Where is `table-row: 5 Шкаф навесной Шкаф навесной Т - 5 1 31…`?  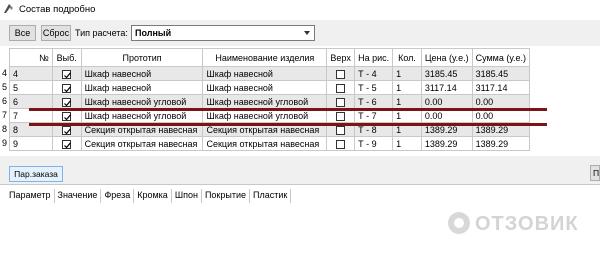 table-row: 5 Шкаф навесной Шкаф навесной Т - 5 1 31… is located at coordinates (270, 87).